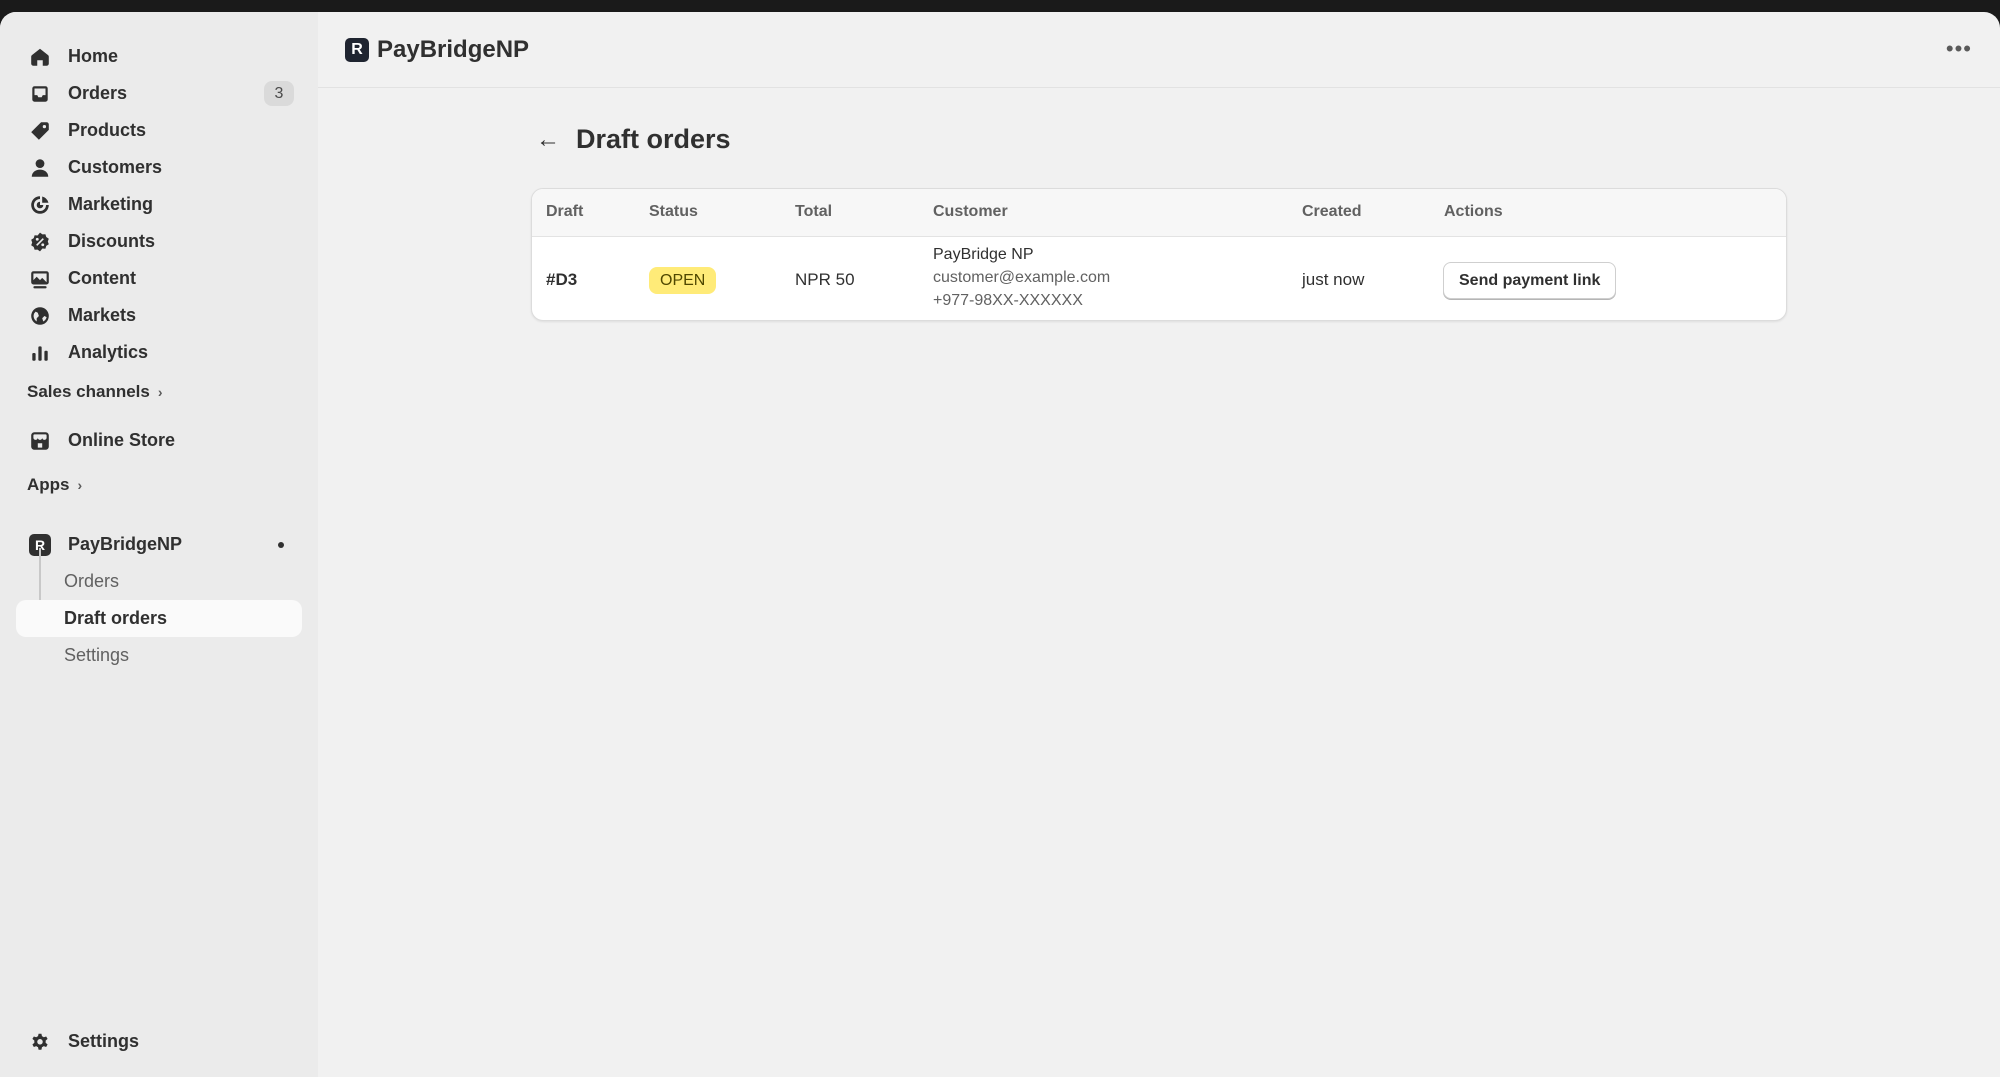 This screenshot has width=2000, height=1077. Describe the element at coordinates (102, 315) in the screenshot. I see `sidebar-item-label: Markets` at that location.